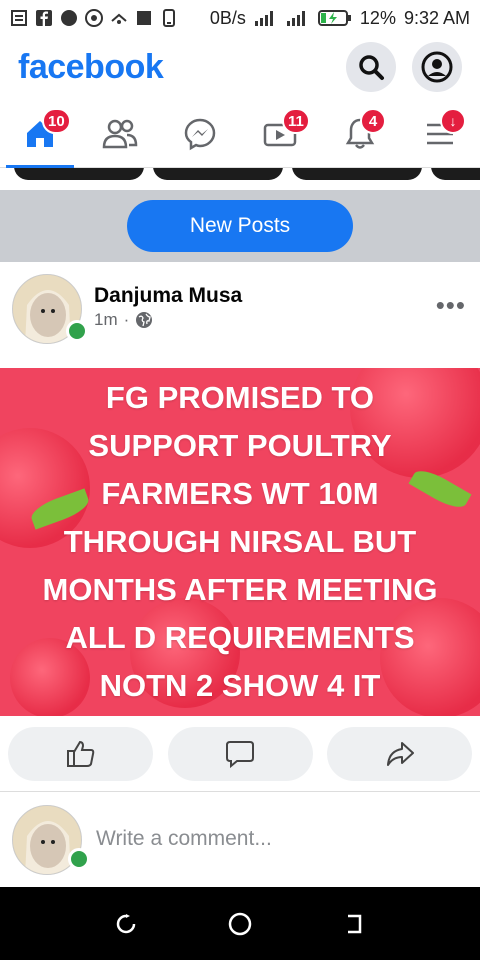  Describe the element at coordinates (240, 445) in the screenshot. I see `post-line: SUPPORT POULTRY` at that location.